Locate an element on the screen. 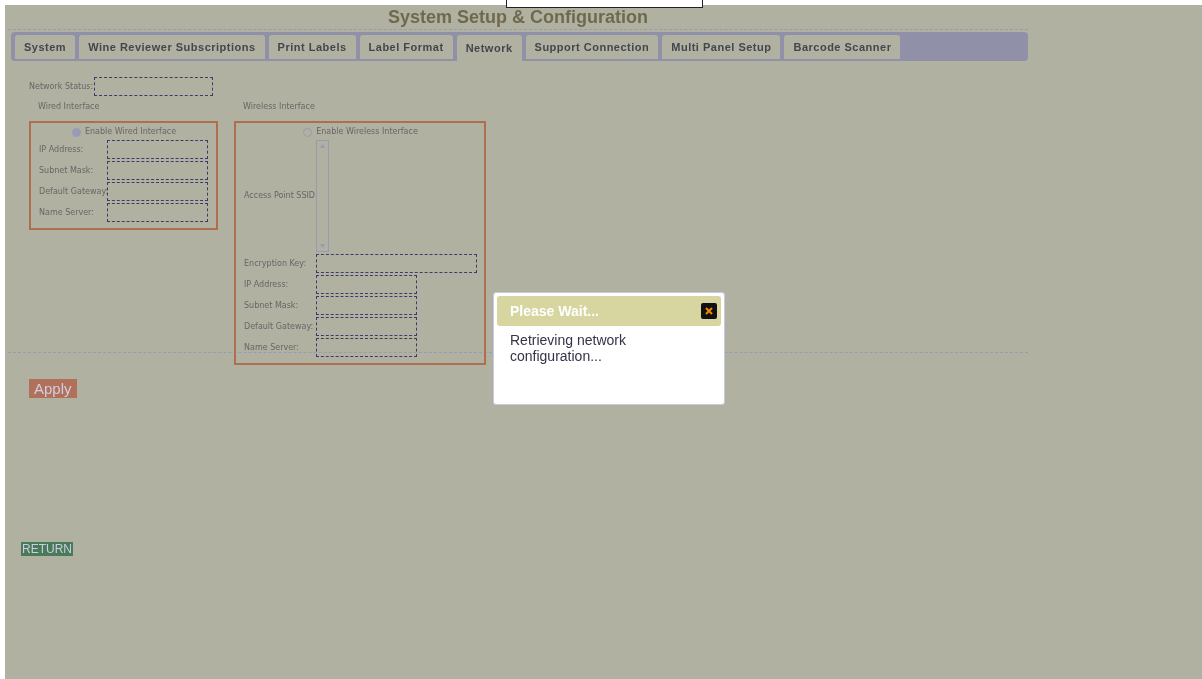  tab: Label Format is located at coordinates (406, 47).